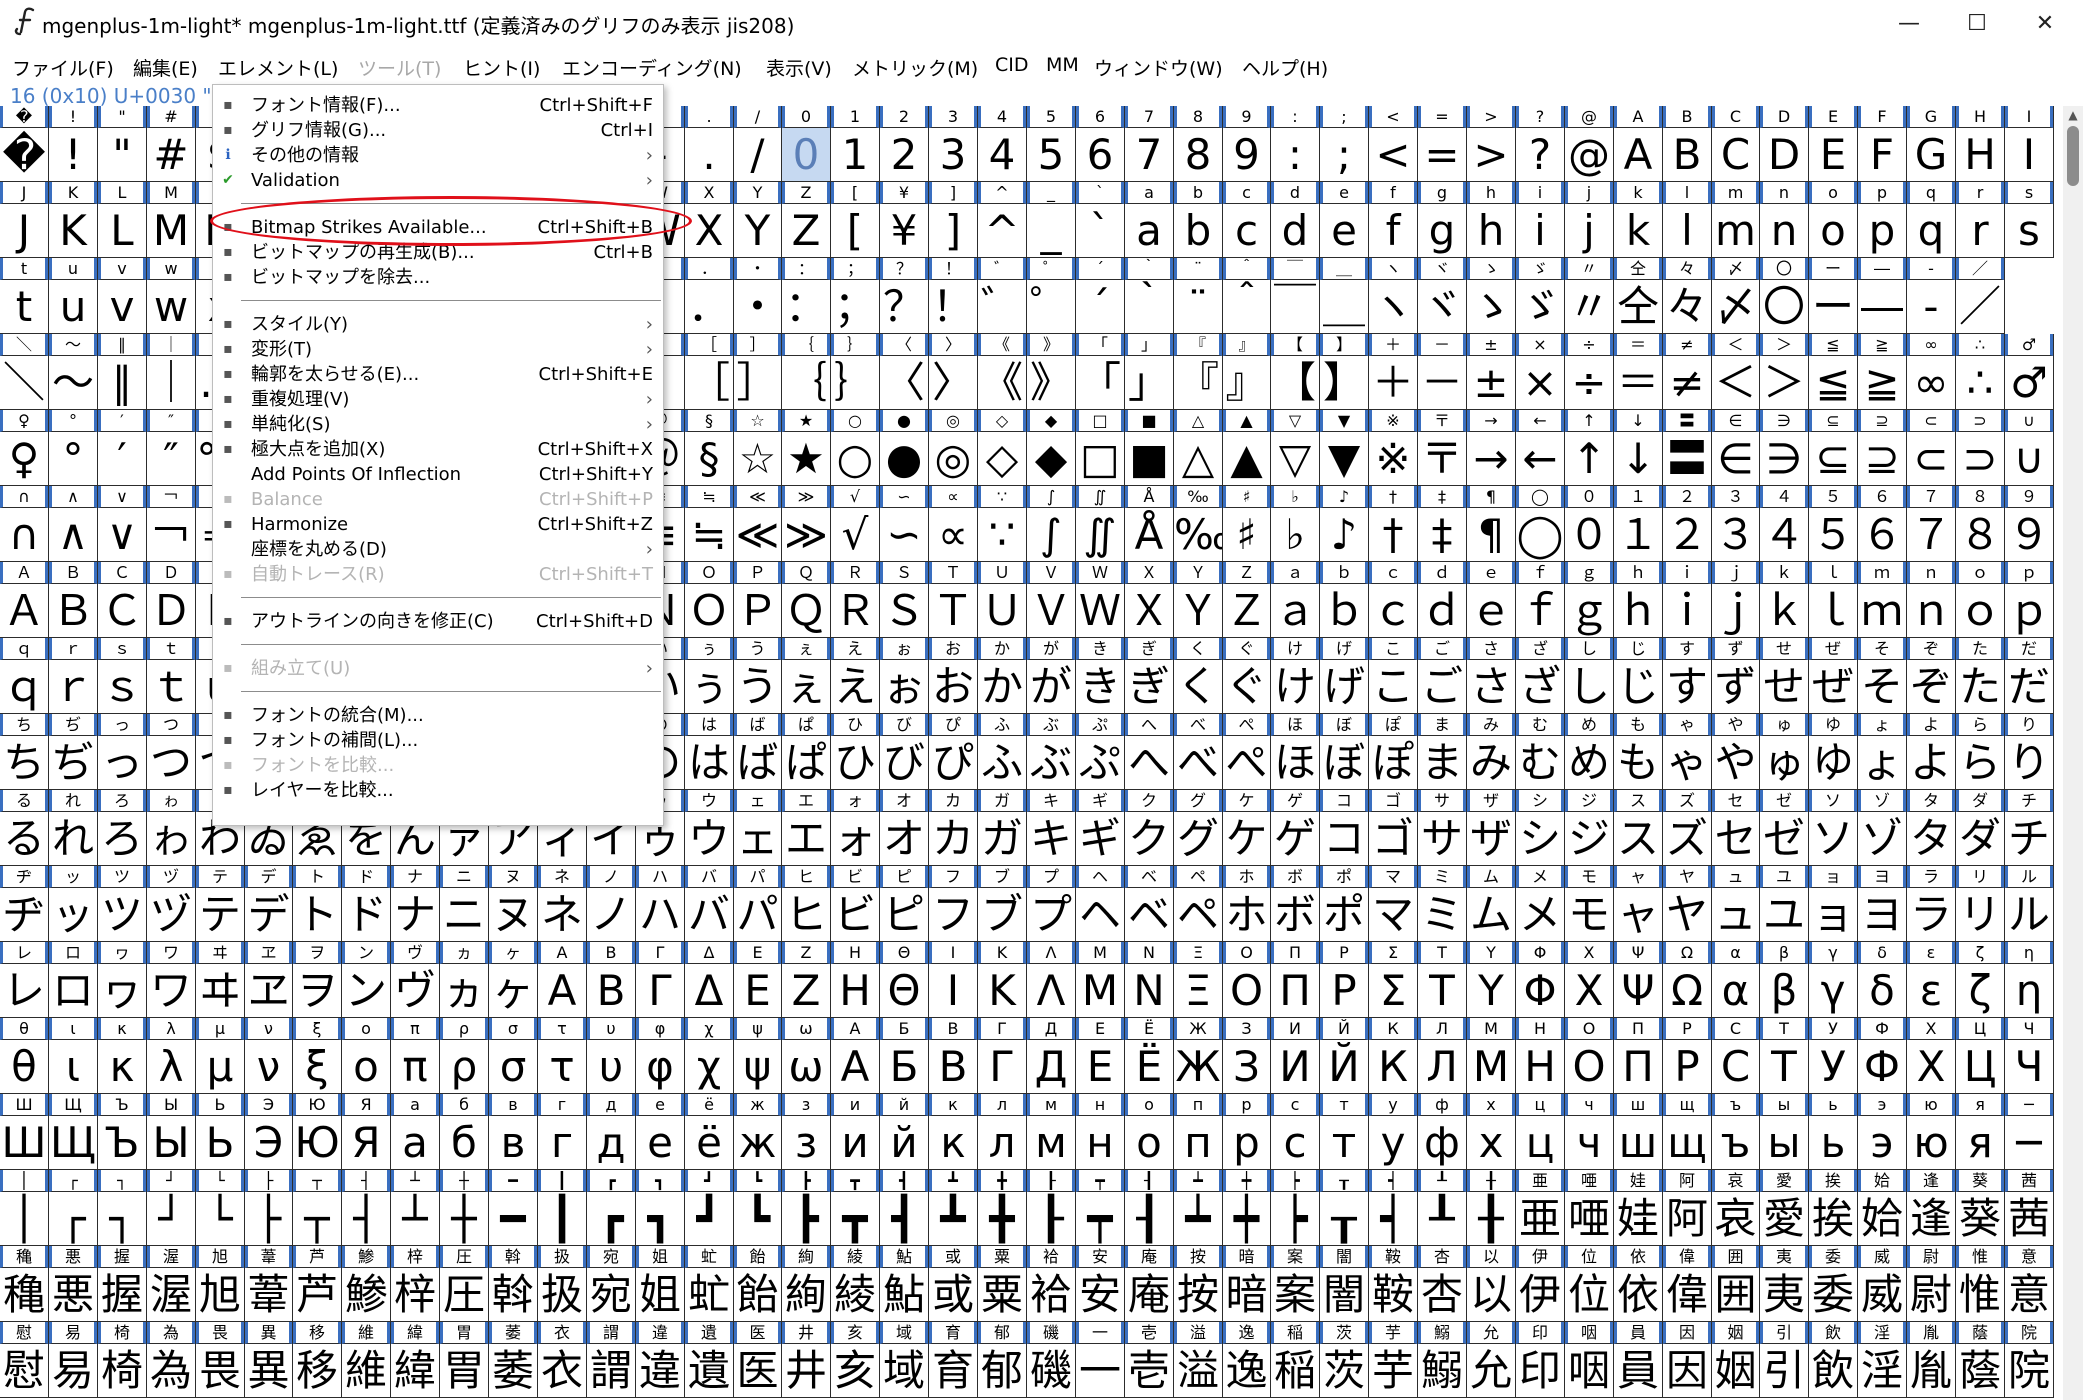  What do you see at coordinates (1882, 524) in the screenshot?
I see `glyph-cell: ６６` at bounding box center [1882, 524].